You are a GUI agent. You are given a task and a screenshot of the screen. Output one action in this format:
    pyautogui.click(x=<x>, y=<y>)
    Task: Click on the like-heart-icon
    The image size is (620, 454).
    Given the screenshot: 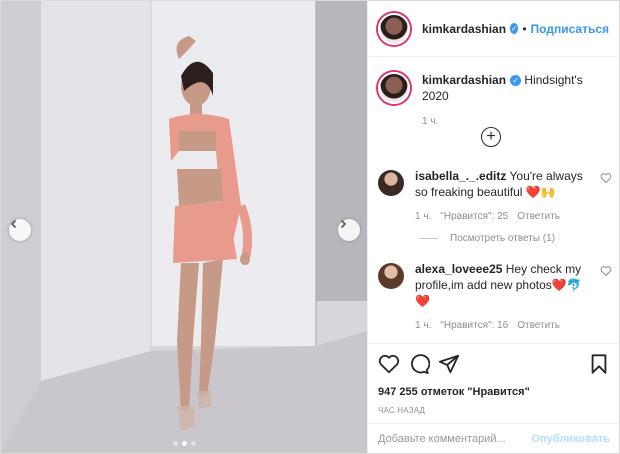 What is the action you would take?
    pyautogui.click(x=389, y=364)
    